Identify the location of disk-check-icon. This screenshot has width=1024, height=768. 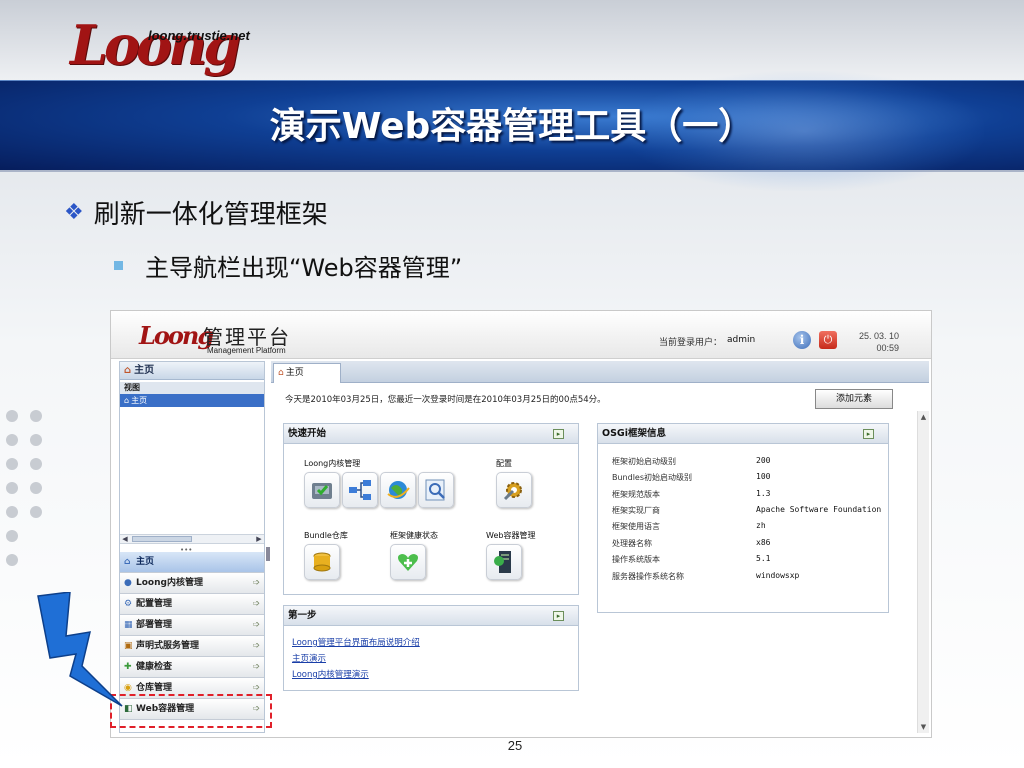
(322, 491).